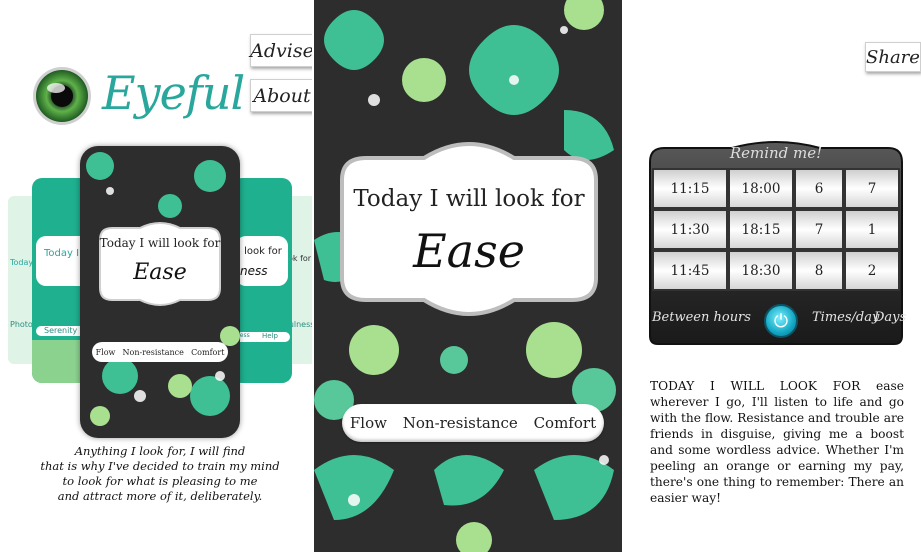 This screenshot has width=921, height=552. What do you see at coordinates (260, 251) in the screenshot?
I see `card-mid-right-title: I look for` at bounding box center [260, 251].